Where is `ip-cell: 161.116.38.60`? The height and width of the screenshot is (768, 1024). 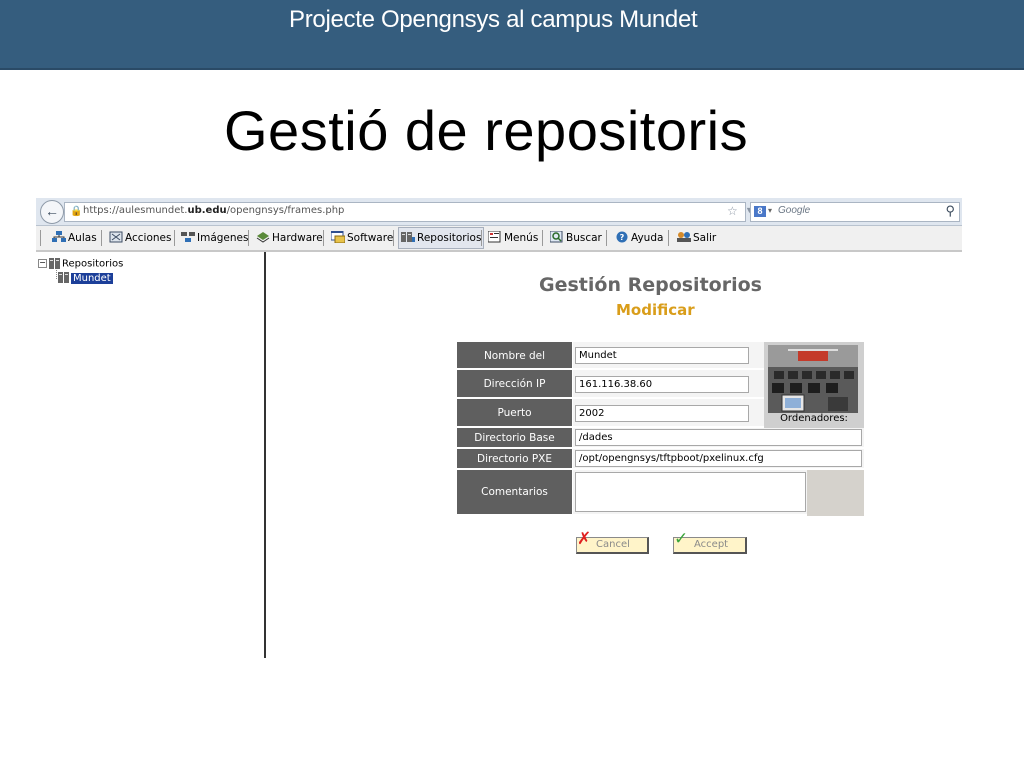 ip-cell: 161.116.38.60 is located at coordinates (668, 384).